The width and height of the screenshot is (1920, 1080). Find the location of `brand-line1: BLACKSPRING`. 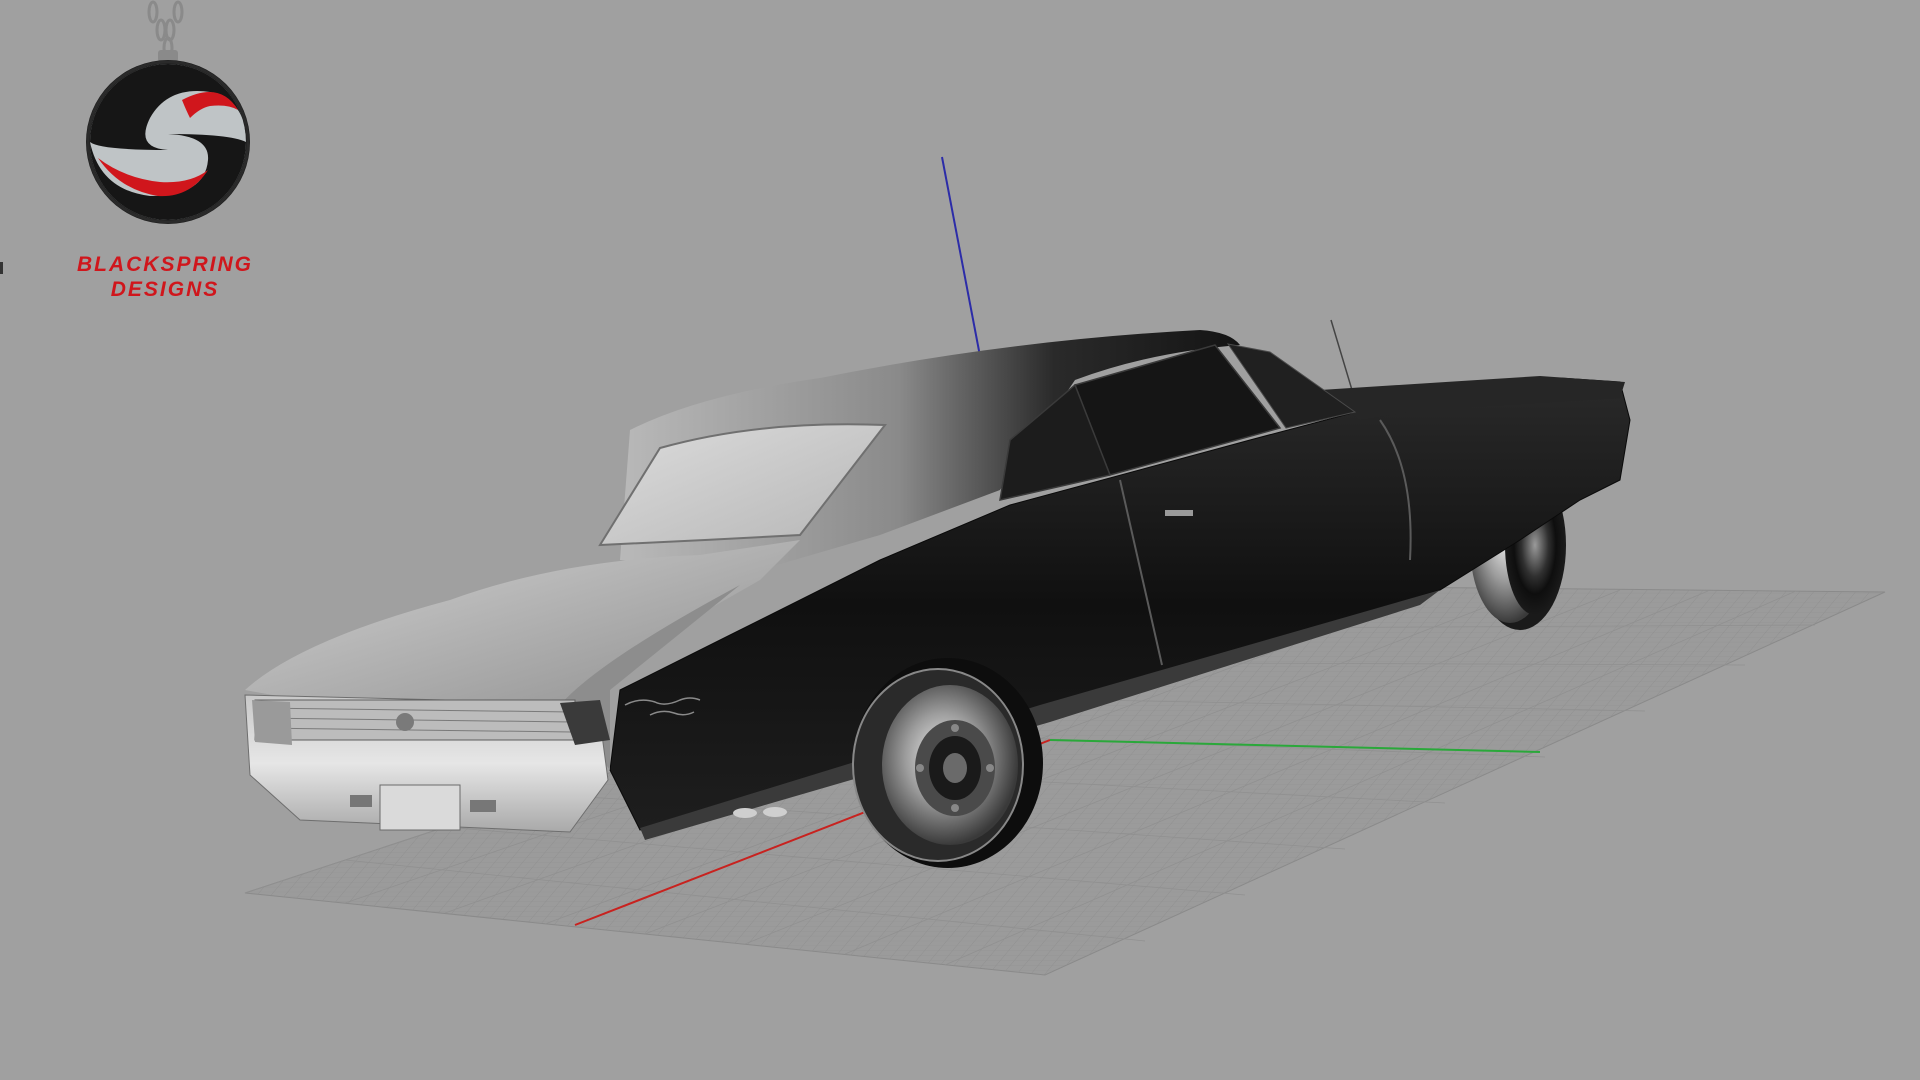

brand-line1: BLACKSPRING is located at coordinates (164, 264).